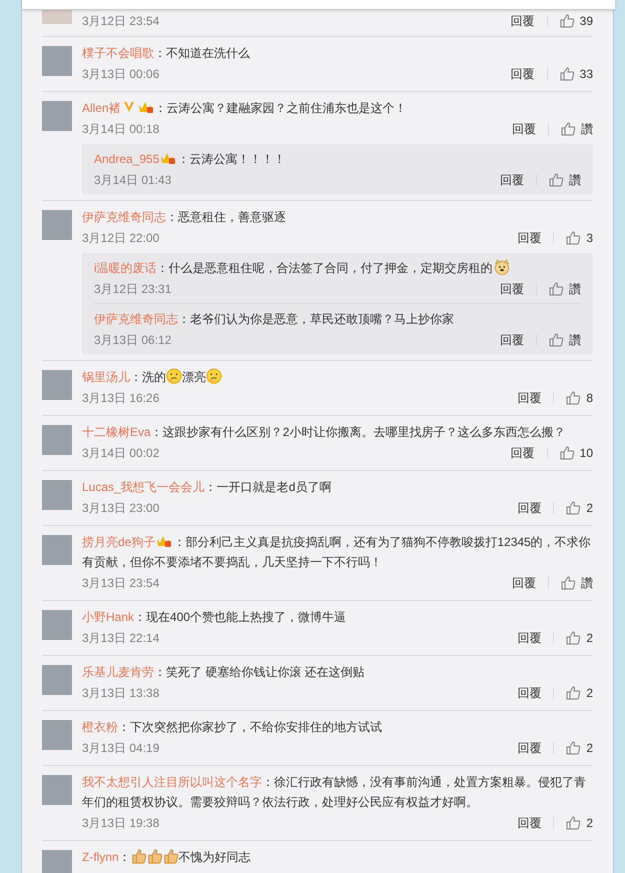 This screenshot has width=625, height=873. I want to click on comment-date: 3月14日 00:02, so click(121, 453).